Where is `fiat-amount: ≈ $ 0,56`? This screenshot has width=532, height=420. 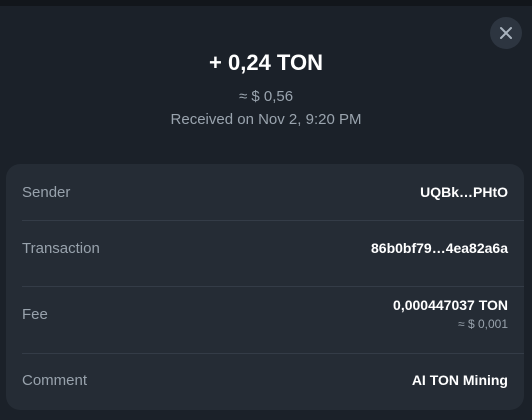
fiat-amount: ≈ $ 0,56 is located at coordinates (266, 96).